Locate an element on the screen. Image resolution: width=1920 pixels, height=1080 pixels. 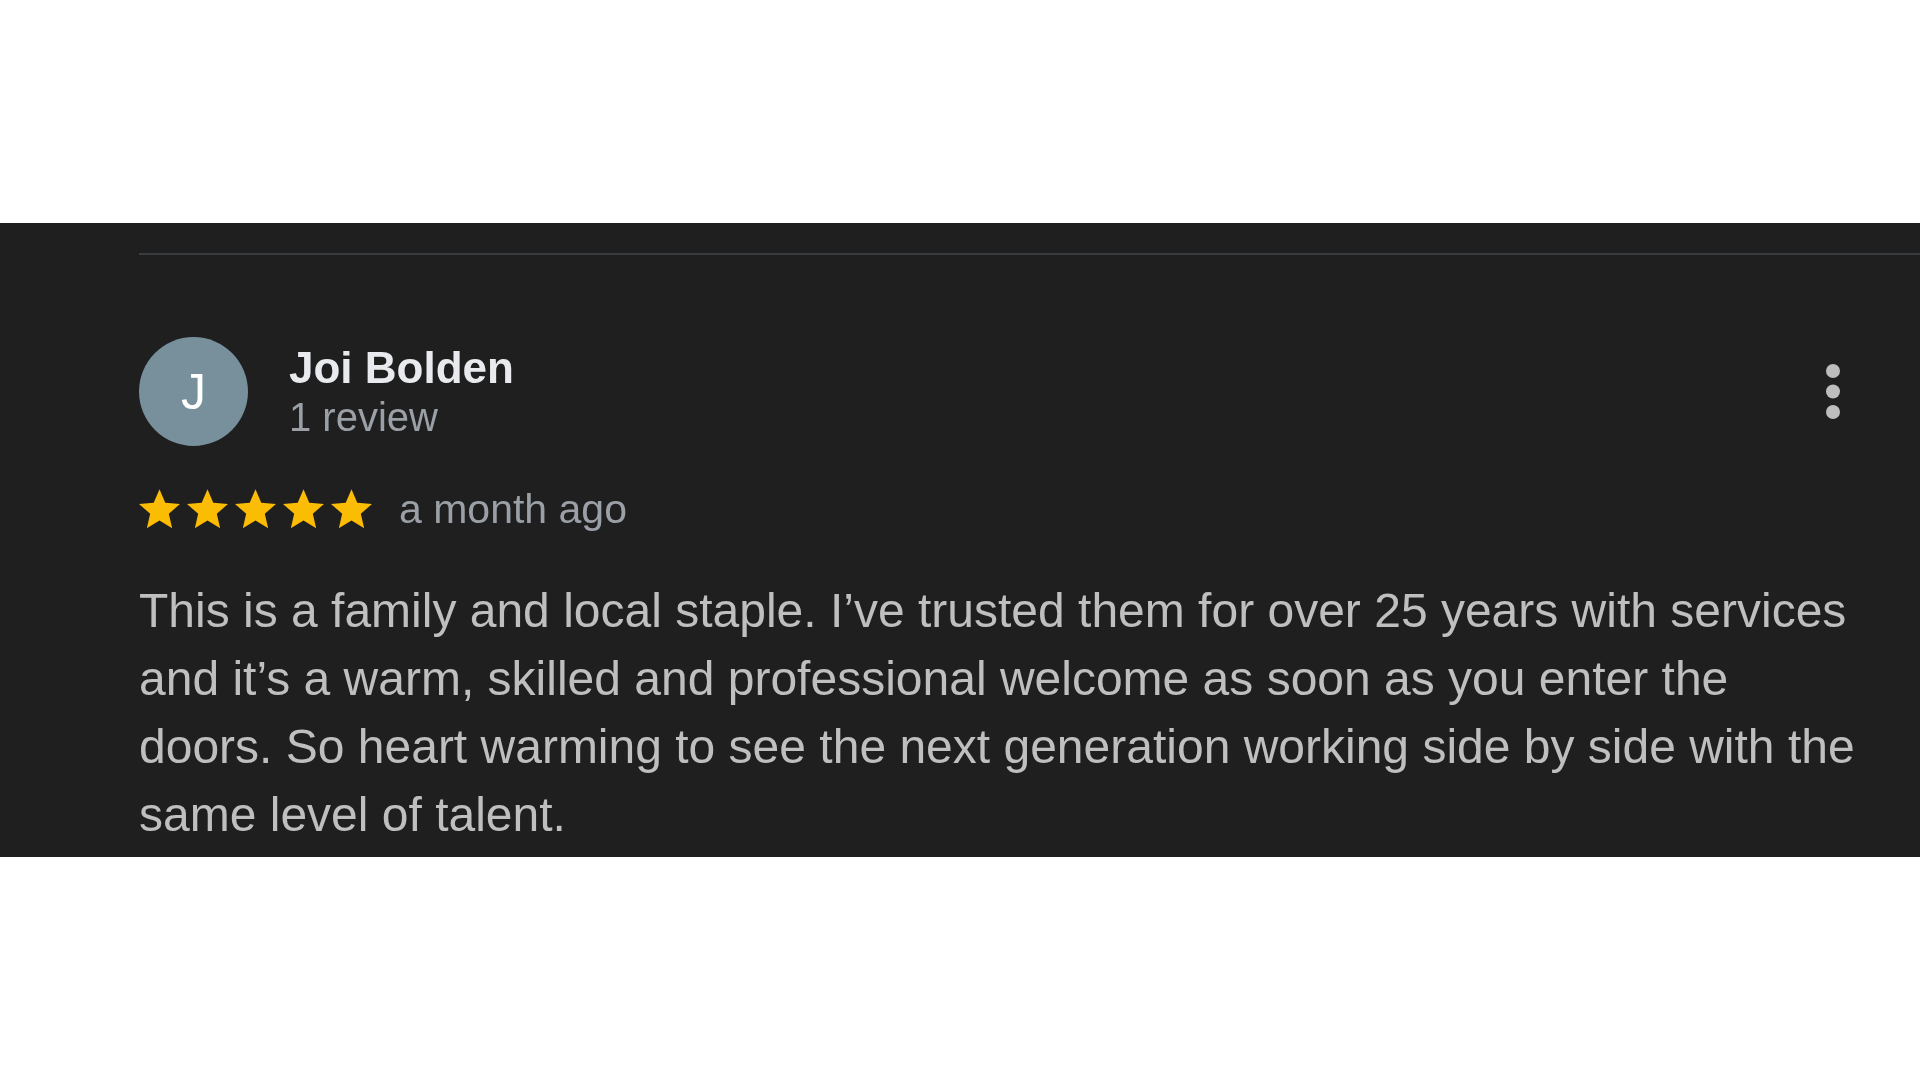
review-count: 1 review is located at coordinates (364, 417).